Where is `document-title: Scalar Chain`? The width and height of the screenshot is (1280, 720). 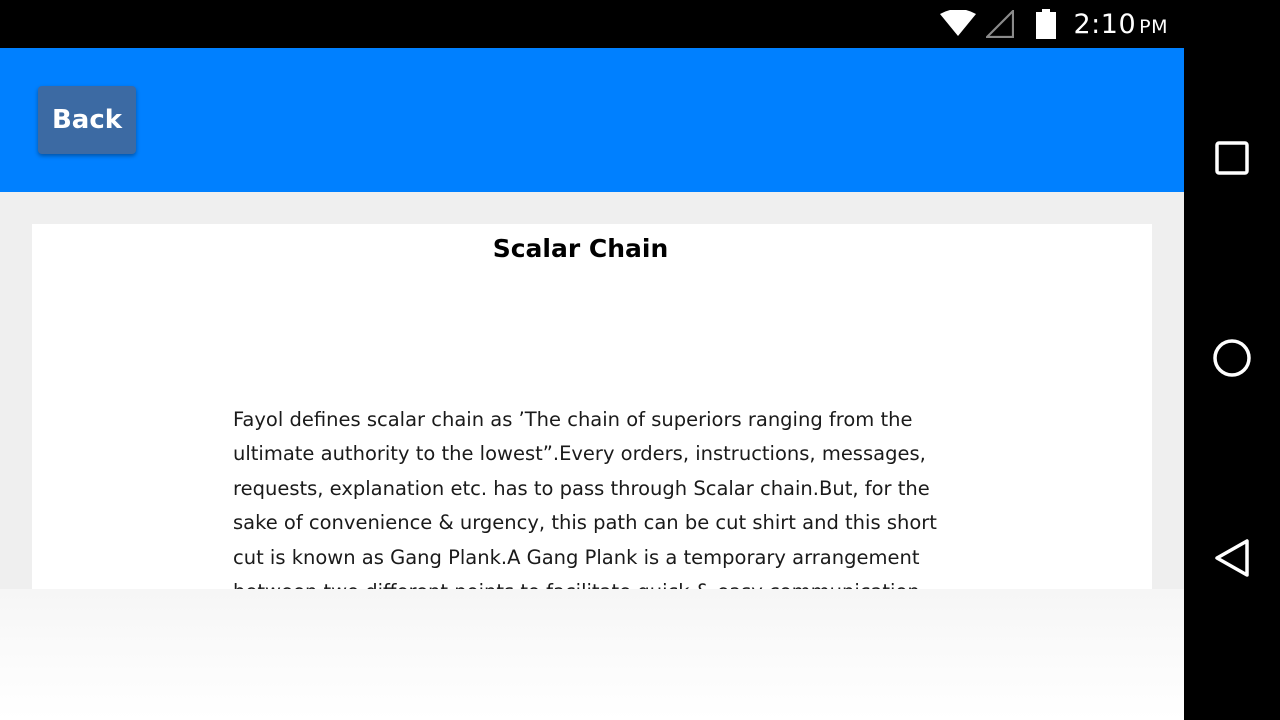 document-title: Scalar Chain is located at coordinates (580, 248).